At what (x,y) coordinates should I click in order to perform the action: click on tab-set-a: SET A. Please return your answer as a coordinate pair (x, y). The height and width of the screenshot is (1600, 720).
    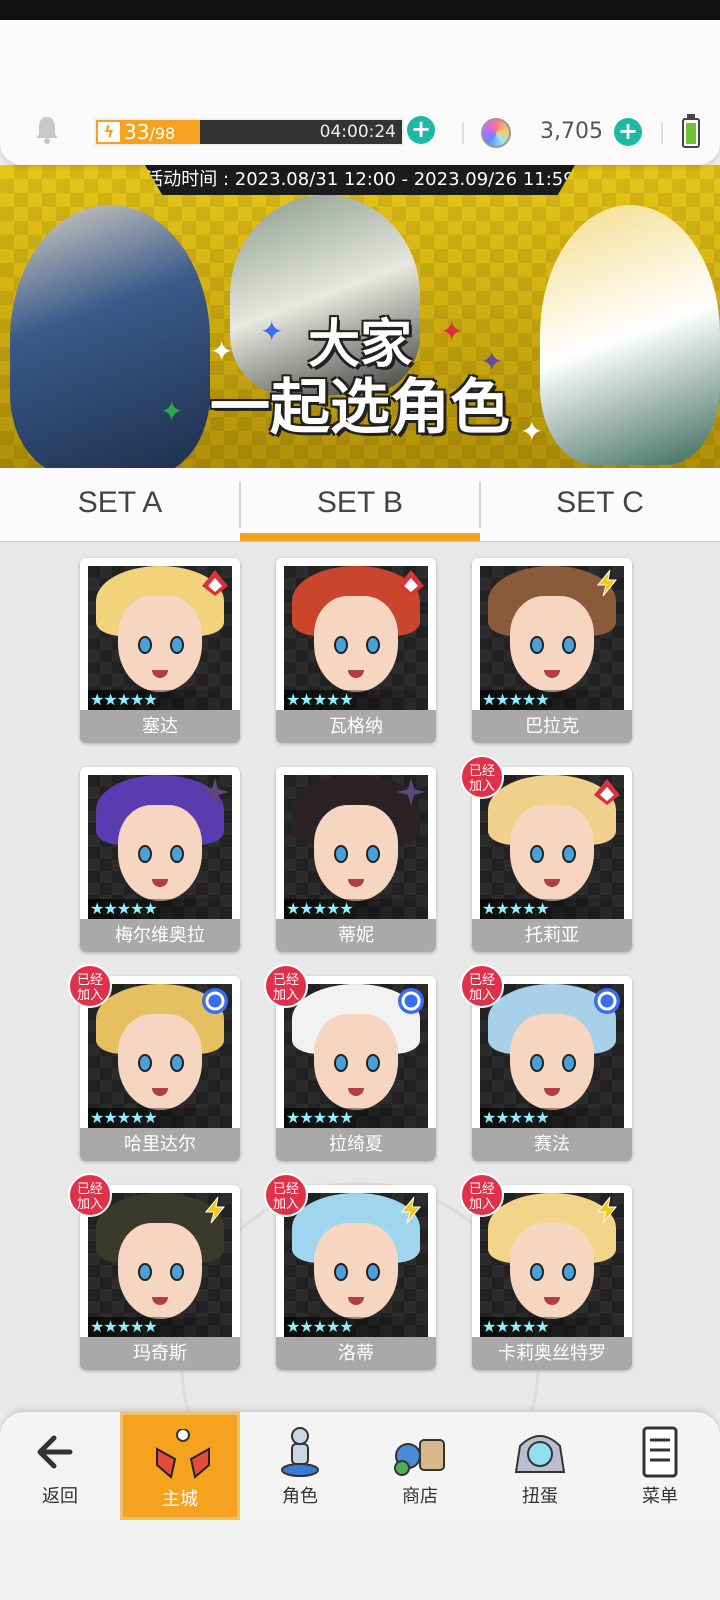
    Looking at the image, I should click on (120, 505).